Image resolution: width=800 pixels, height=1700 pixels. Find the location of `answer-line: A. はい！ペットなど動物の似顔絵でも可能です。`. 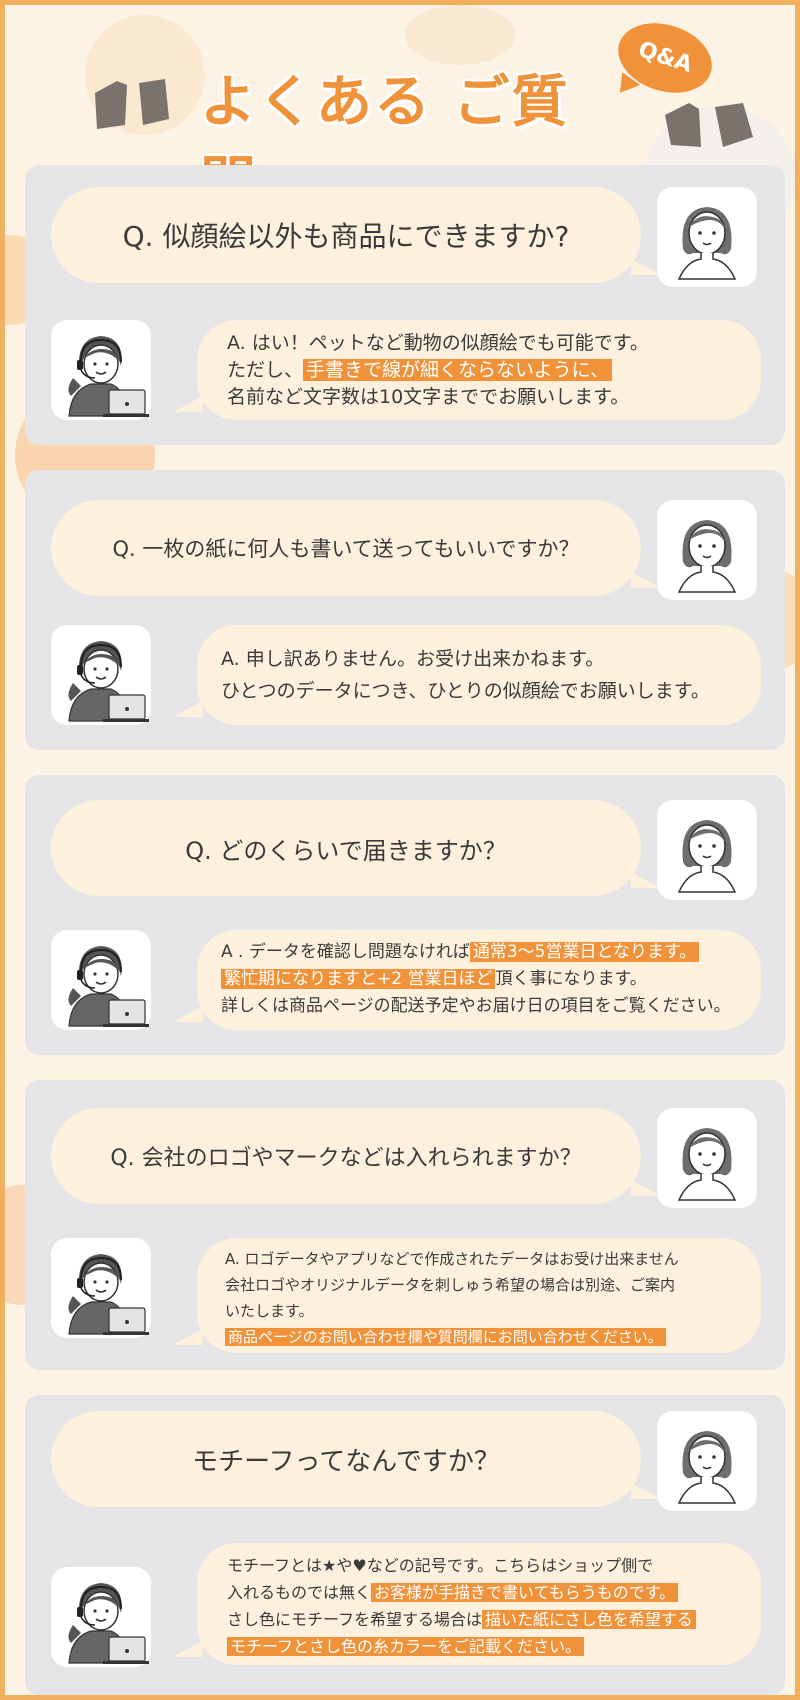

answer-line: A. はい！ペットなど動物の似顔絵でも可能です。 is located at coordinates (438, 343).